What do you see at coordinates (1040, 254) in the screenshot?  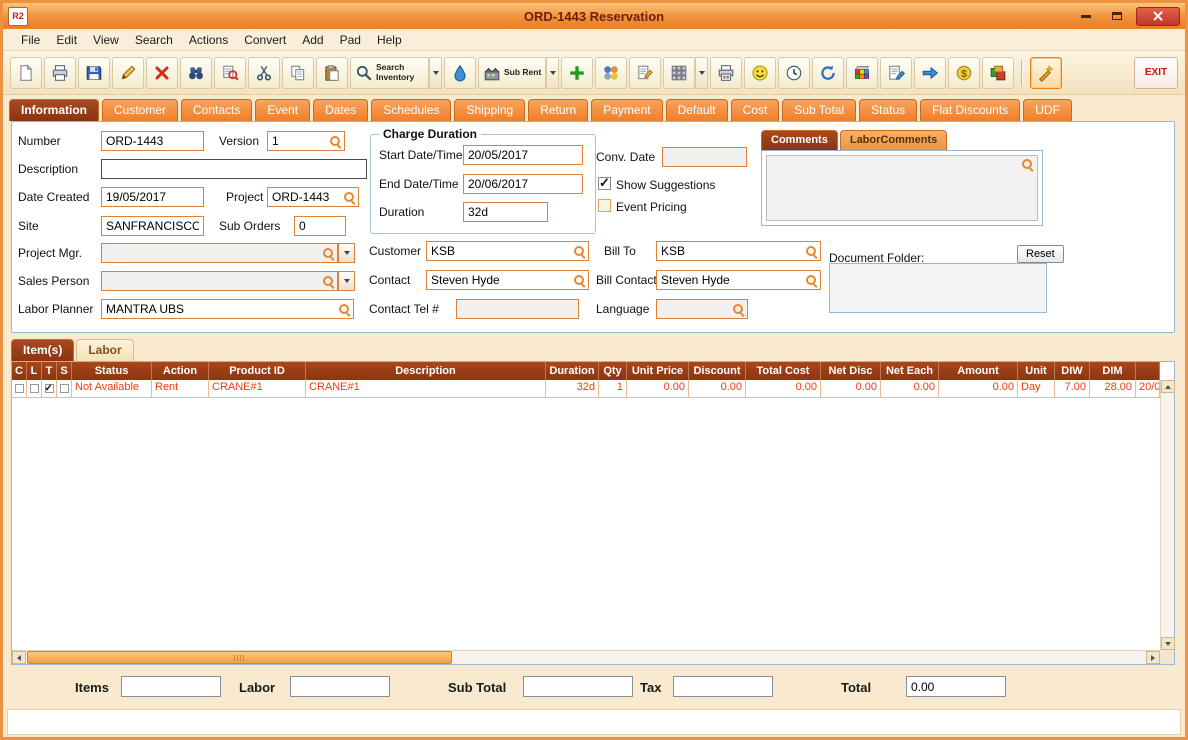 I see `reset-button: Reset` at bounding box center [1040, 254].